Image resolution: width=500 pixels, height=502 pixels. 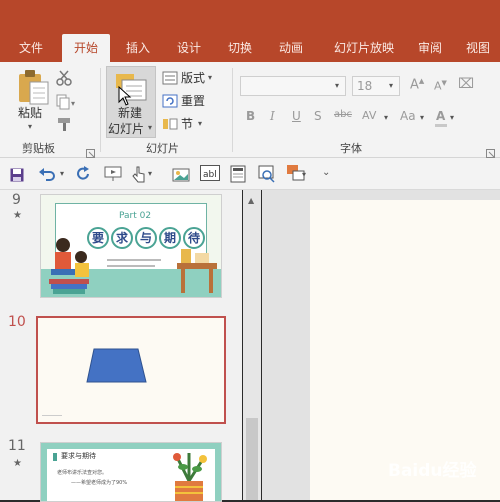 I want to click on font-name-caret: ▾, so click(x=337, y=85).